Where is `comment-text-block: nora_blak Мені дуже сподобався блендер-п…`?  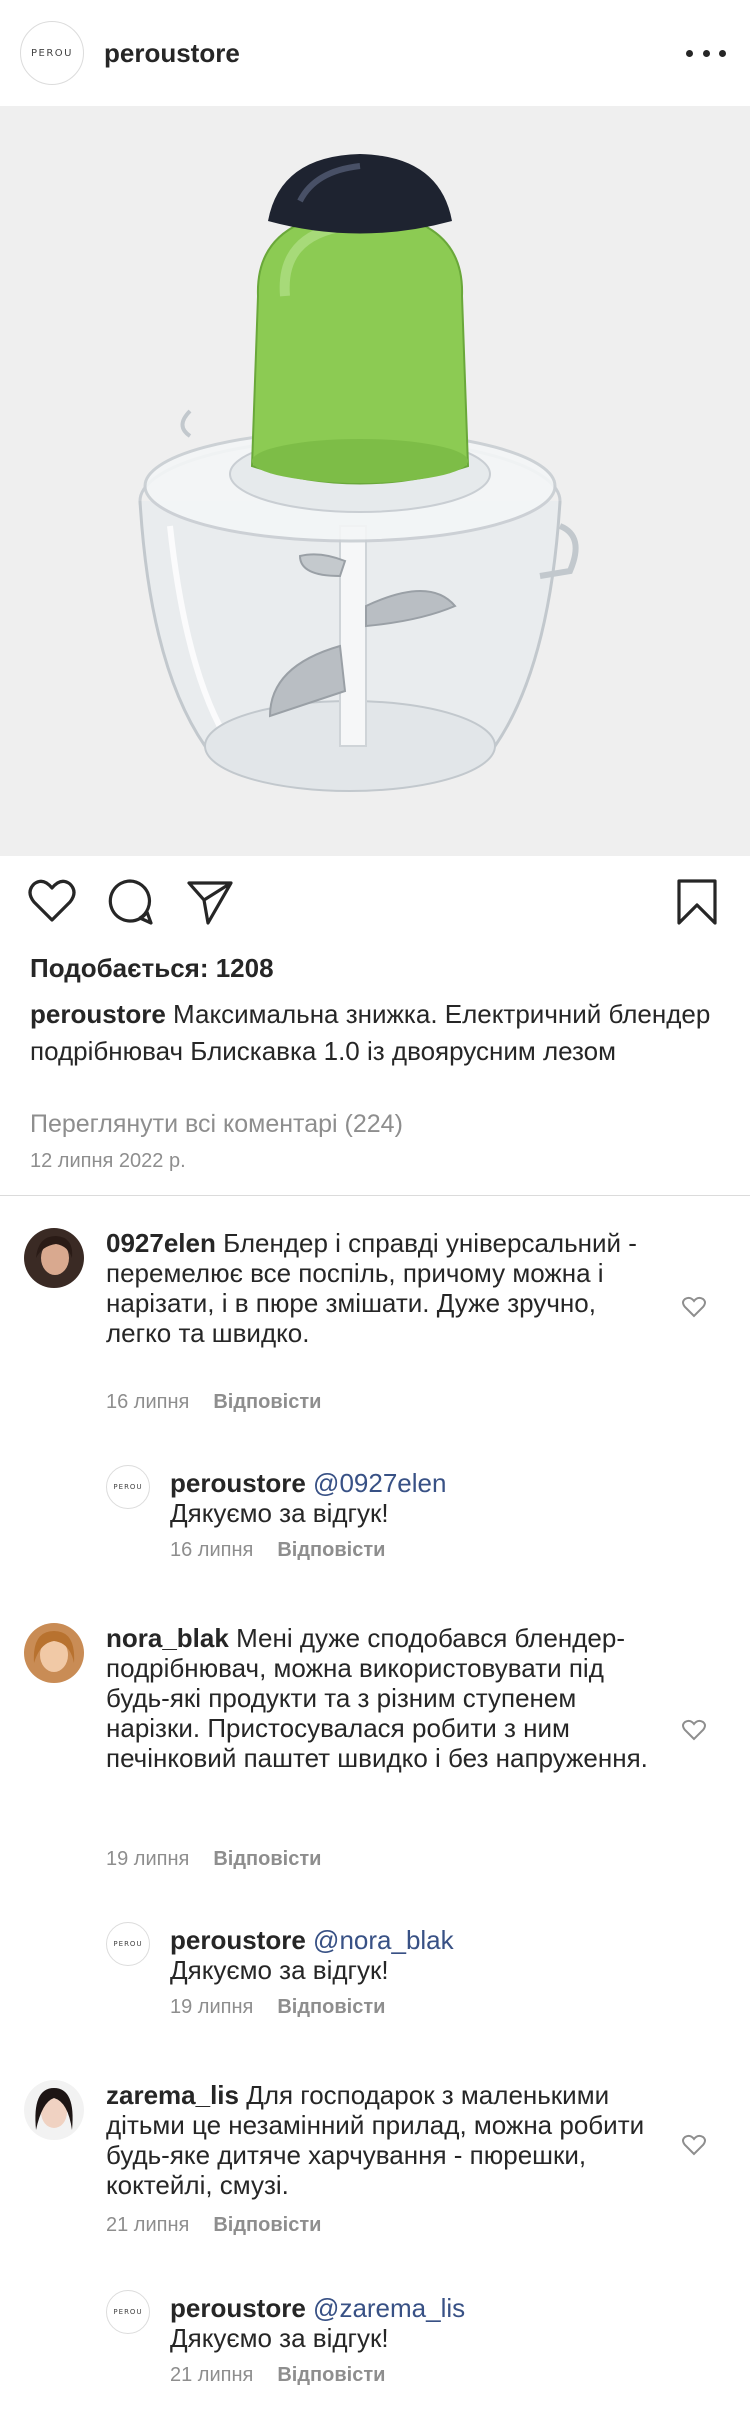
comment-text-block: nora_blak Мені дуже сподобався блендер-п… is located at coordinates (386, 1698).